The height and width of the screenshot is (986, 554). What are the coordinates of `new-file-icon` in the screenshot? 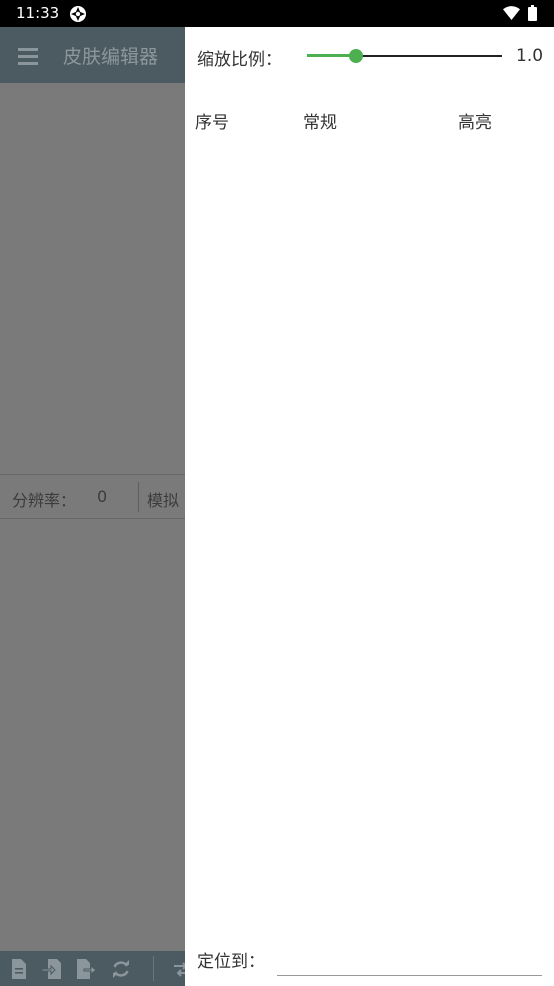 It's located at (19, 969).